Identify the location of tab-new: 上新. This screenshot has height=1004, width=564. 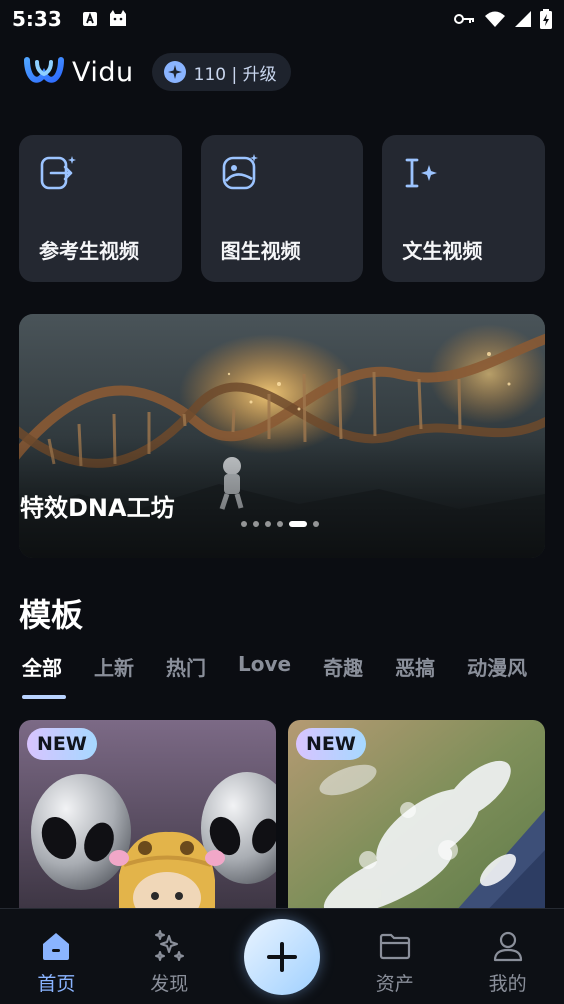
(114, 666).